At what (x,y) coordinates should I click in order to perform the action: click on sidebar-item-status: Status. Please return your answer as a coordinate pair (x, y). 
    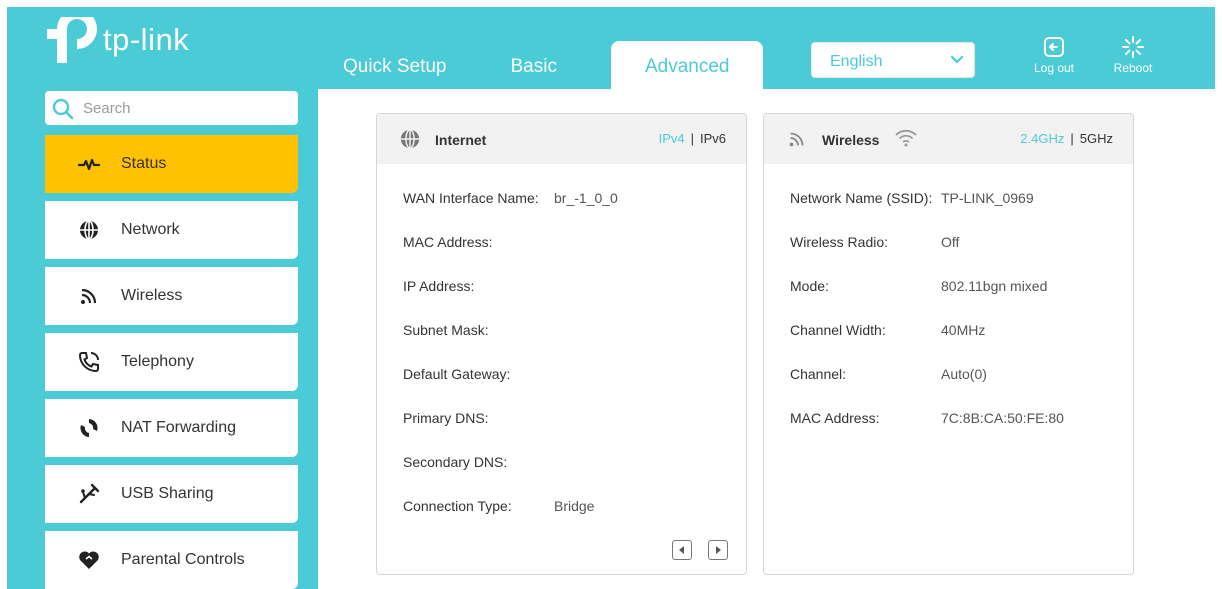
    Looking at the image, I should click on (171, 164).